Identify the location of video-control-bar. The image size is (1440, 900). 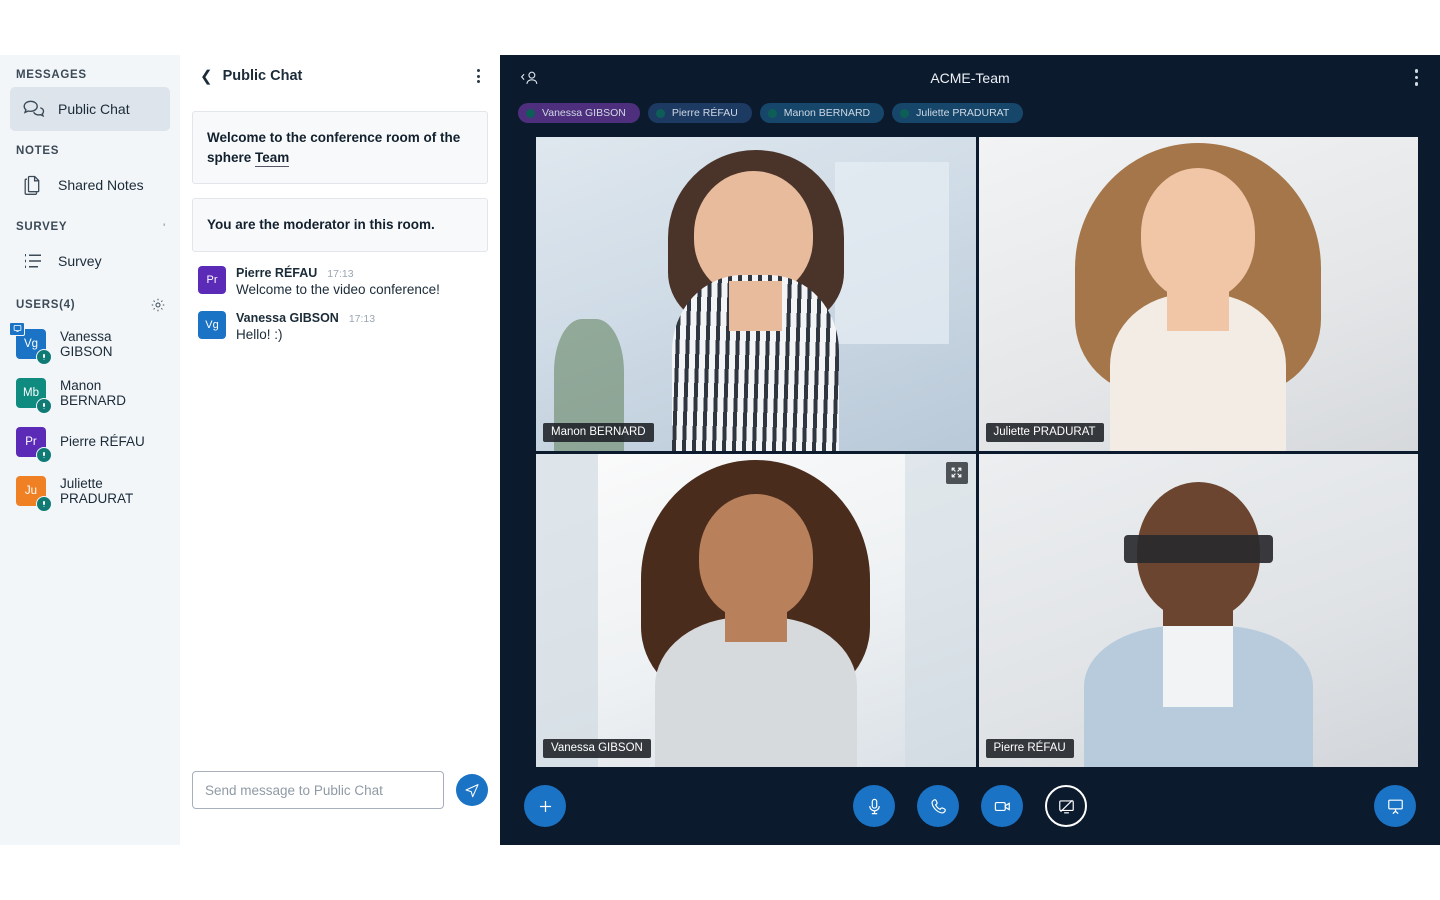
(970, 806).